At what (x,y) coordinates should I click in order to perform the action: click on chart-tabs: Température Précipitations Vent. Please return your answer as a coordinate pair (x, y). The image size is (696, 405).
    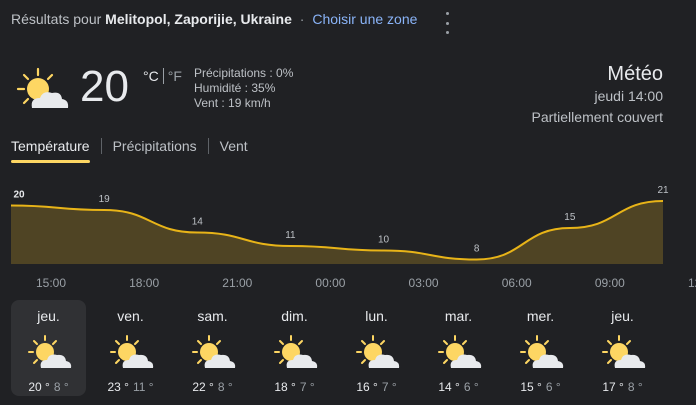
    Looking at the image, I should click on (129, 150).